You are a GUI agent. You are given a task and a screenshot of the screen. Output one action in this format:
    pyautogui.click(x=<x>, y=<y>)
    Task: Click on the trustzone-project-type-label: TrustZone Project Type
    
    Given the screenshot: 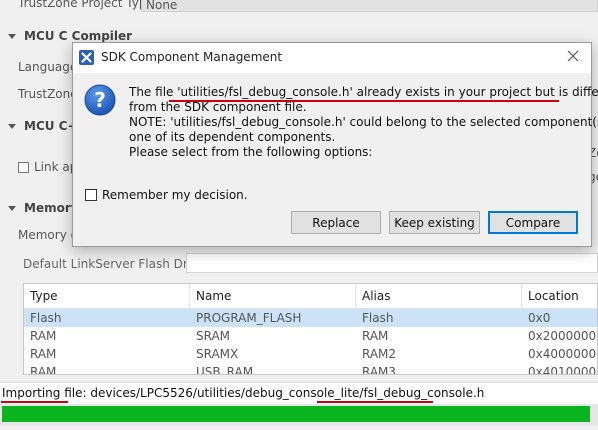 What is the action you would take?
    pyautogui.click(x=86, y=5)
    